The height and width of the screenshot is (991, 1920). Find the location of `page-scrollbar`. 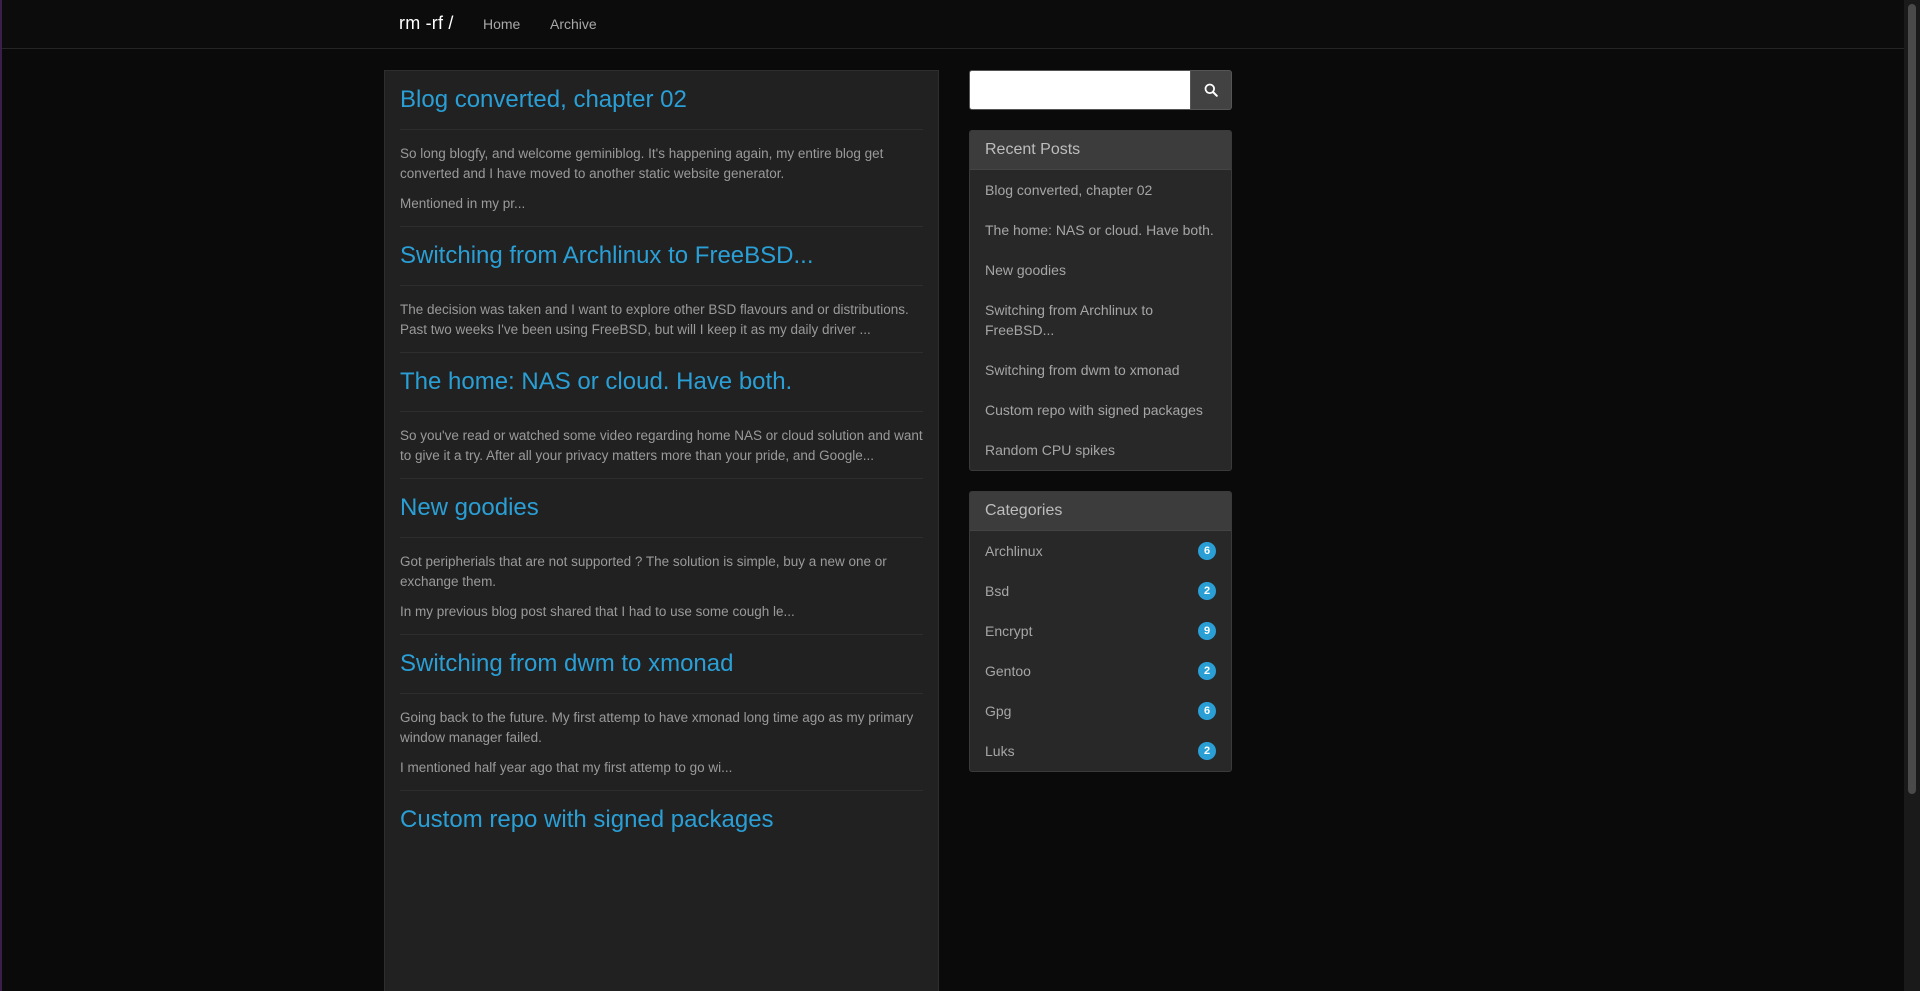

page-scrollbar is located at coordinates (1912, 495).